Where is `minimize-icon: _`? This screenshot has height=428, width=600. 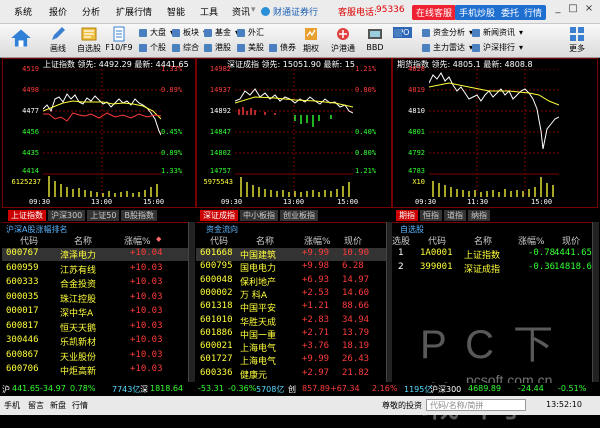
minimize-icon: _ is located at coordinates (558, 8).